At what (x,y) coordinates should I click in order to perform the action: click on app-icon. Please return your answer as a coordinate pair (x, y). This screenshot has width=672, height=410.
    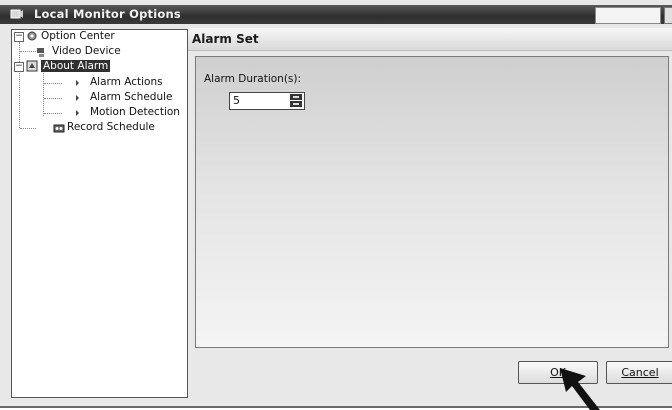
    Looking at the image, I should click on (16, 14).